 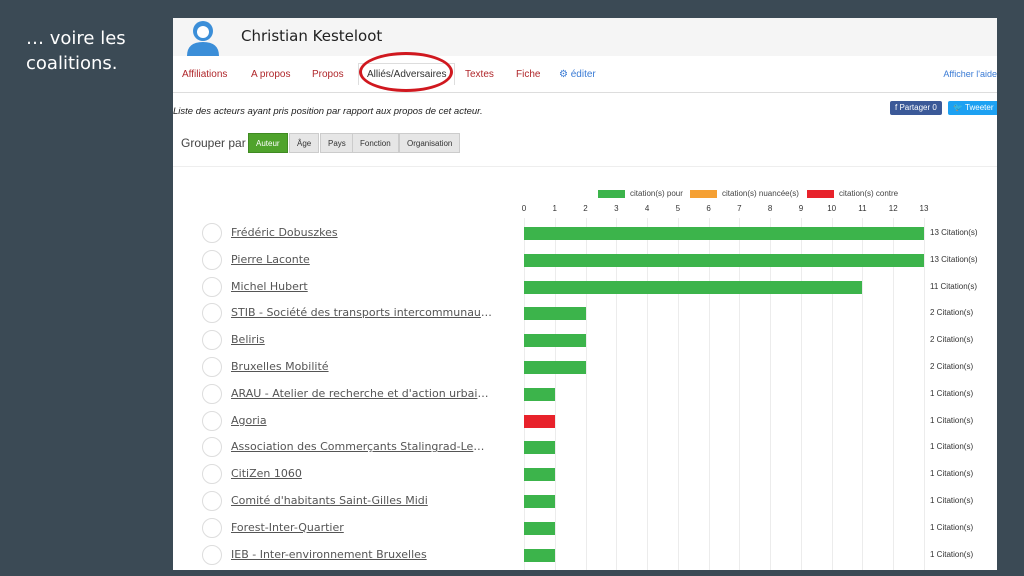 What do you see at coordinates (916, 108) in the screenshot?
I see `facebook-share-button: f Partager 0` at bounding box center [916, 108].